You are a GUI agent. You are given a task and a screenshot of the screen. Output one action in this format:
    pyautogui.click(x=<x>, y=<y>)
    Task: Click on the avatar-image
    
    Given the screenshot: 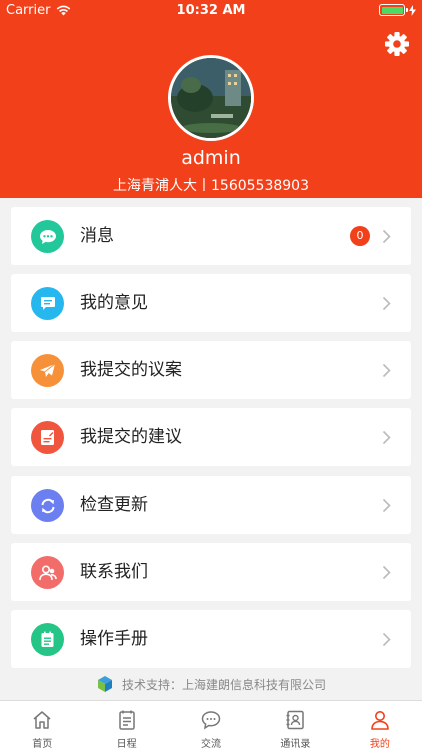 What is the action you would take?
    pyautogui.click(x=211, y=98)
    